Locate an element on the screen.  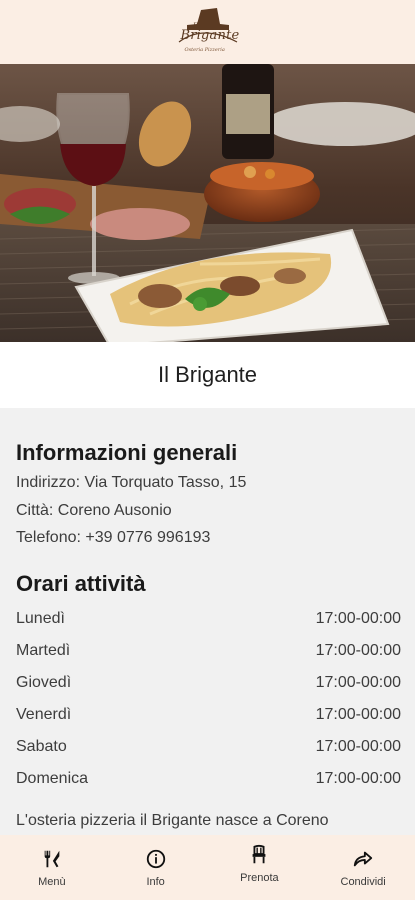
restaurant-name-block: Il Brigante is located at coordinates (207, 375).